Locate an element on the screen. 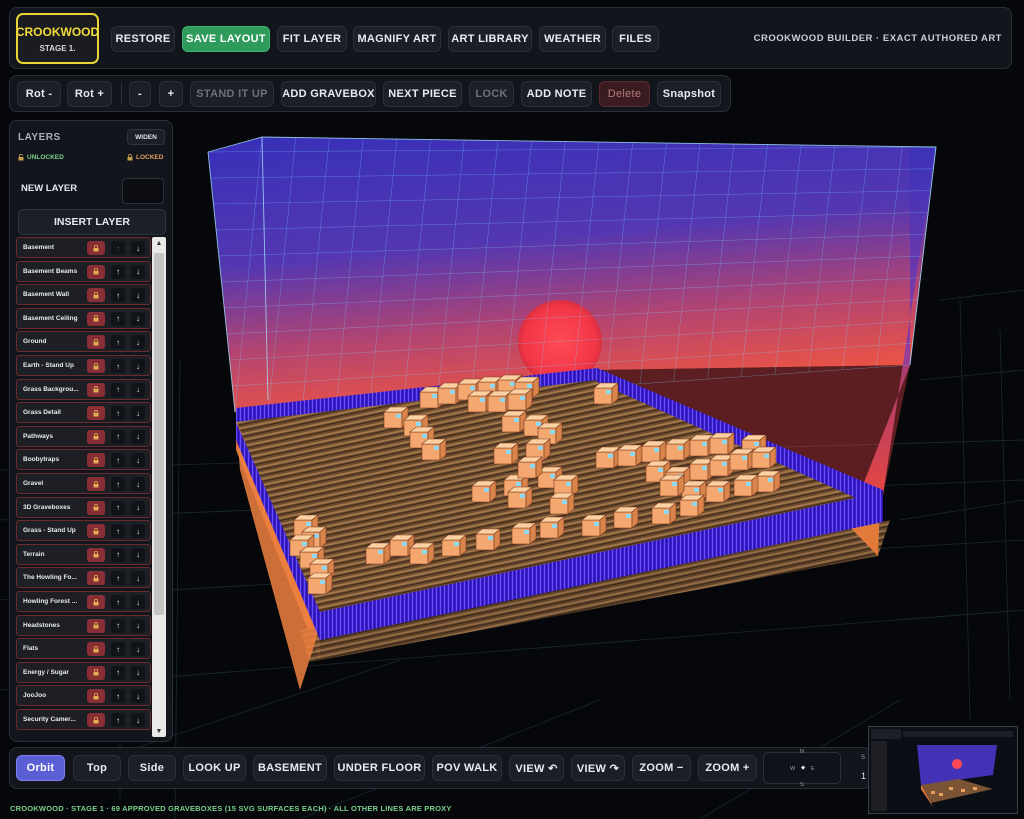 The image size is (1024, 819). look-up-button: LOOK UP is located at coordinates (214, 768).